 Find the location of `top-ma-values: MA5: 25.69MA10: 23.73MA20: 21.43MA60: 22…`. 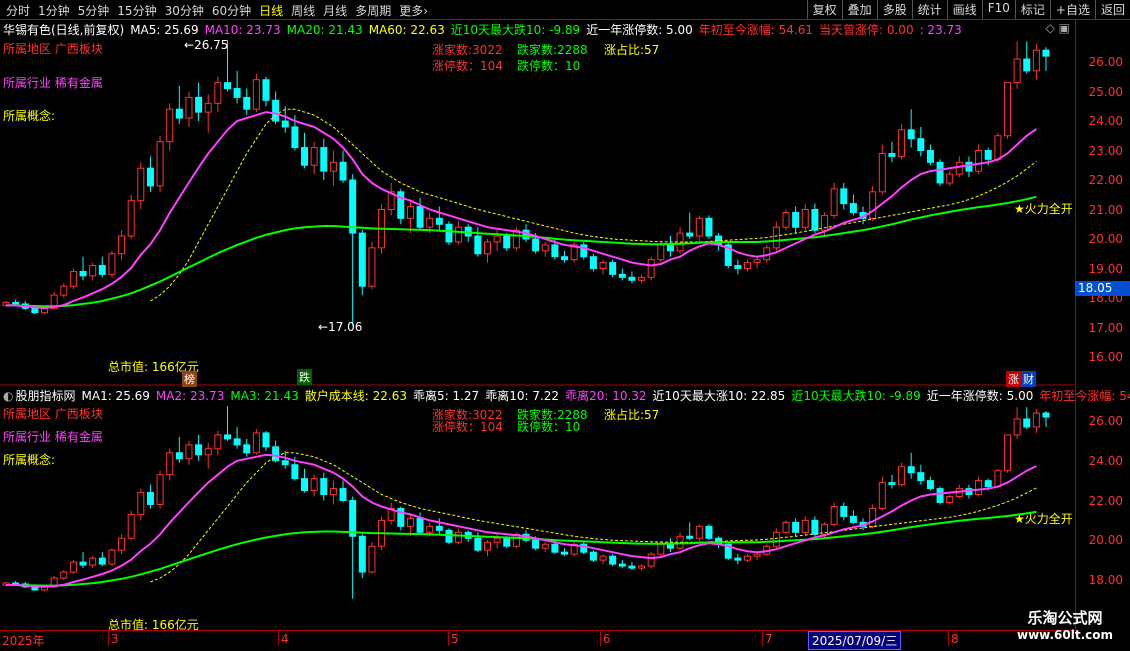

top-ma-values: MA5: 25.69MA10: 23.73MA20: 21.43MA60: 22… is located at coordinates (549, 30).